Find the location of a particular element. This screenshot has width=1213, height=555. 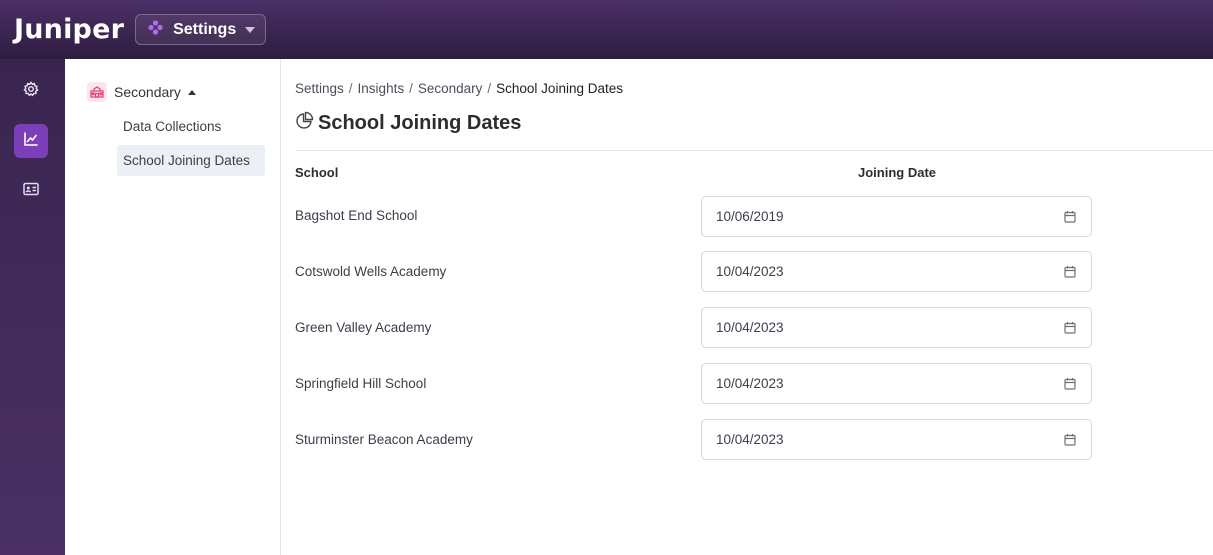

juniper-logo: Juniper is located at coordinates (69, 29).